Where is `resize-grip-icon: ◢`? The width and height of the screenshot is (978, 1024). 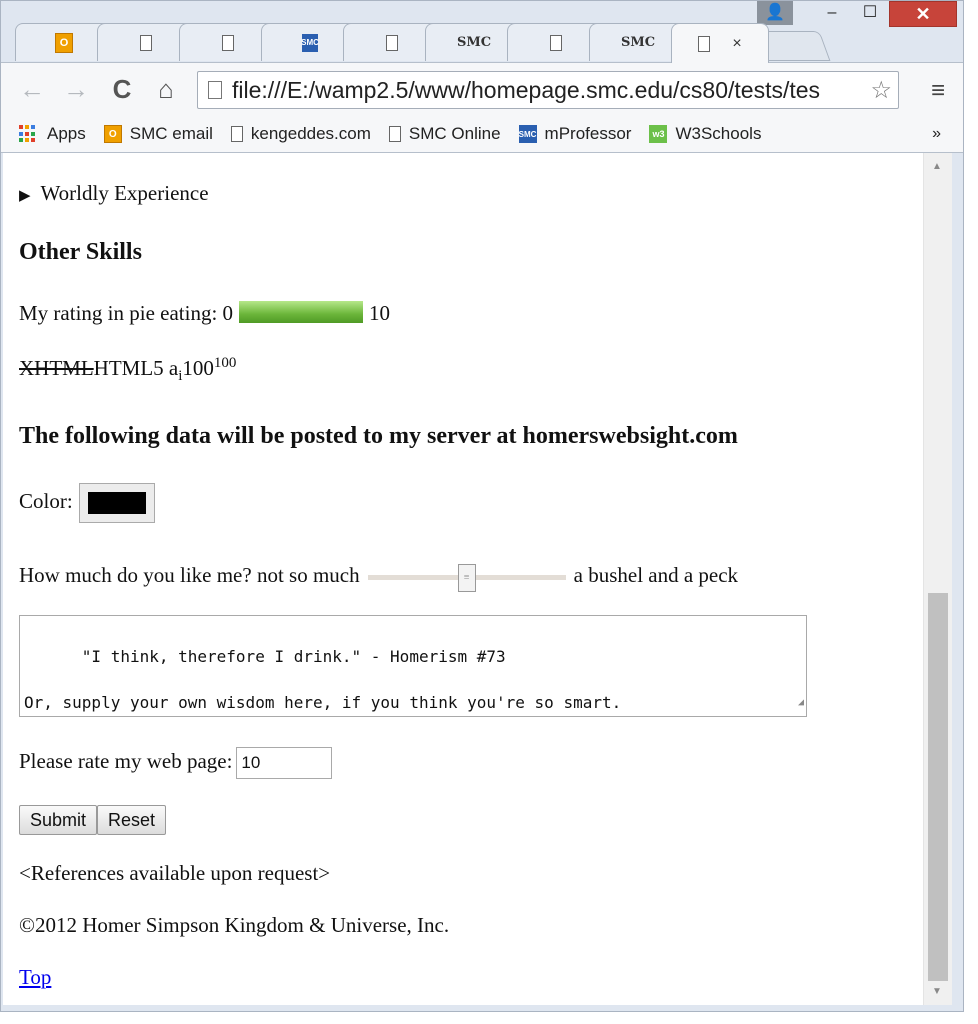
resize-grip-icon: ◢ is located at coordinates (801, 702).